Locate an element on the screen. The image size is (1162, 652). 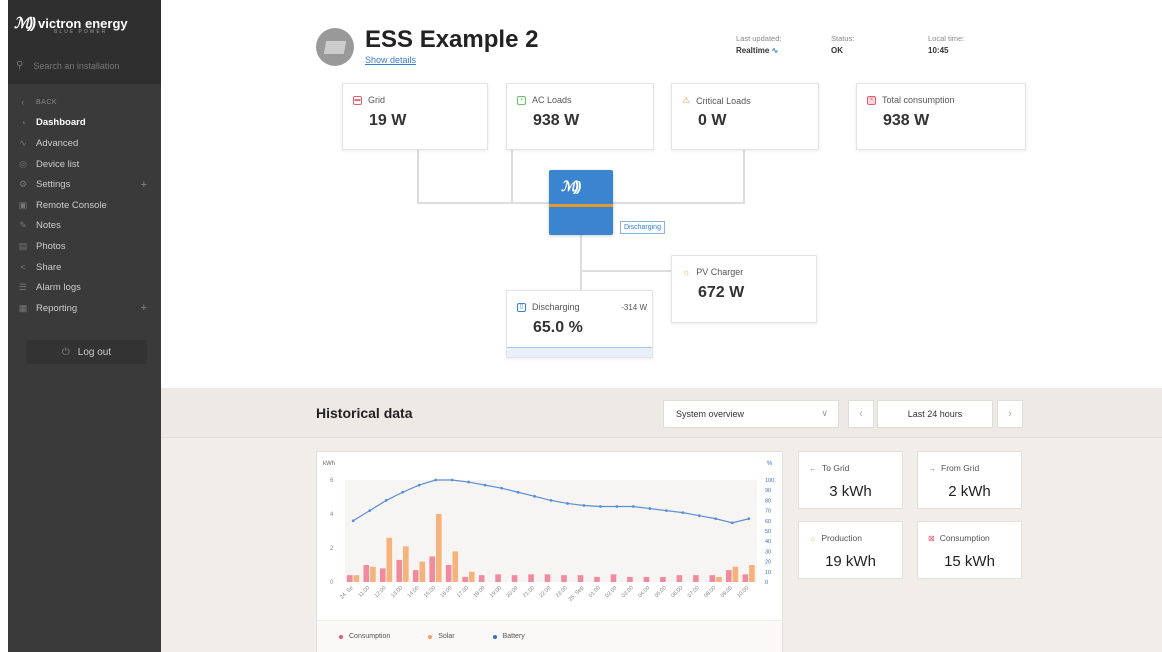
production-stat: ☼ Production 19 kWh is located at coordinates (850, 550).